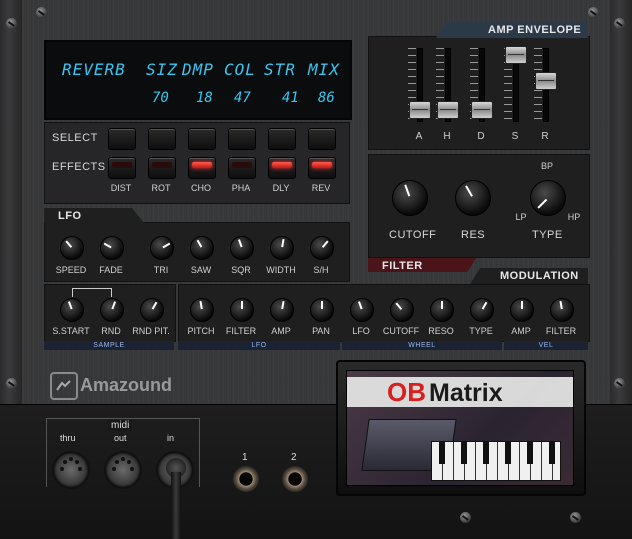 The width and height of the screenshot is (632, 539). I want to click on lcd-value: 18, so click(204, 98).